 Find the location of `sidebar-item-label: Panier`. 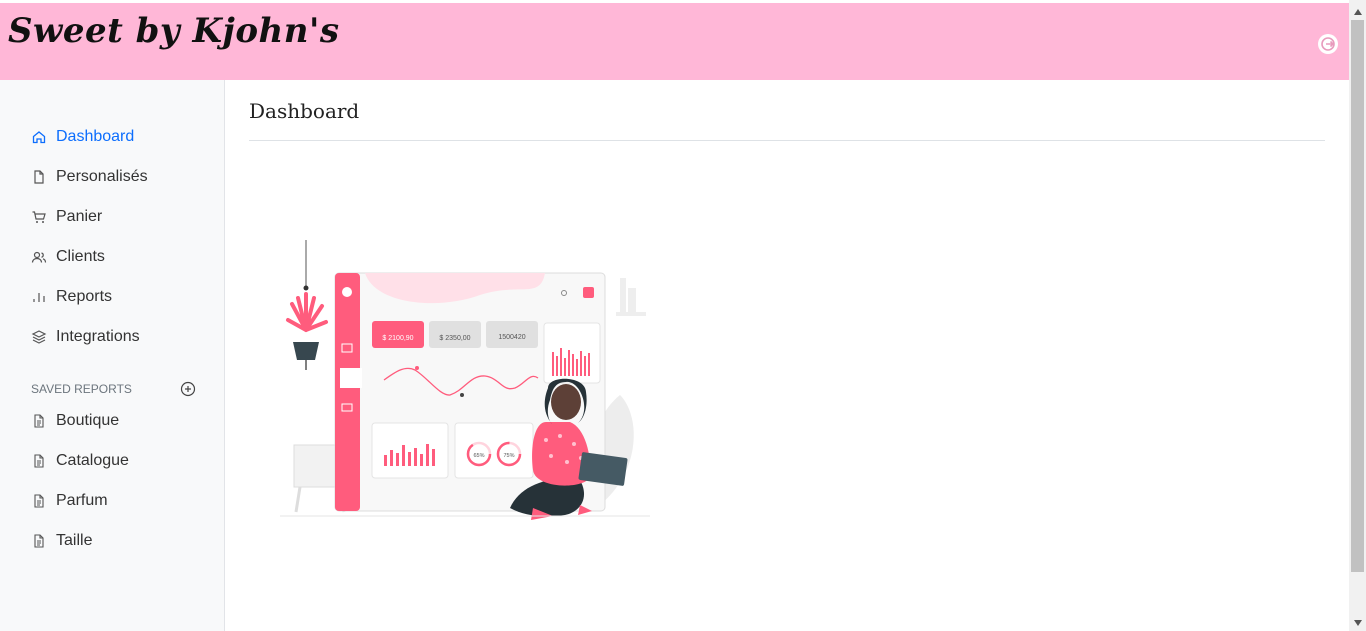

sidebar-item-label: Panier is located at coordinates (79, 216).